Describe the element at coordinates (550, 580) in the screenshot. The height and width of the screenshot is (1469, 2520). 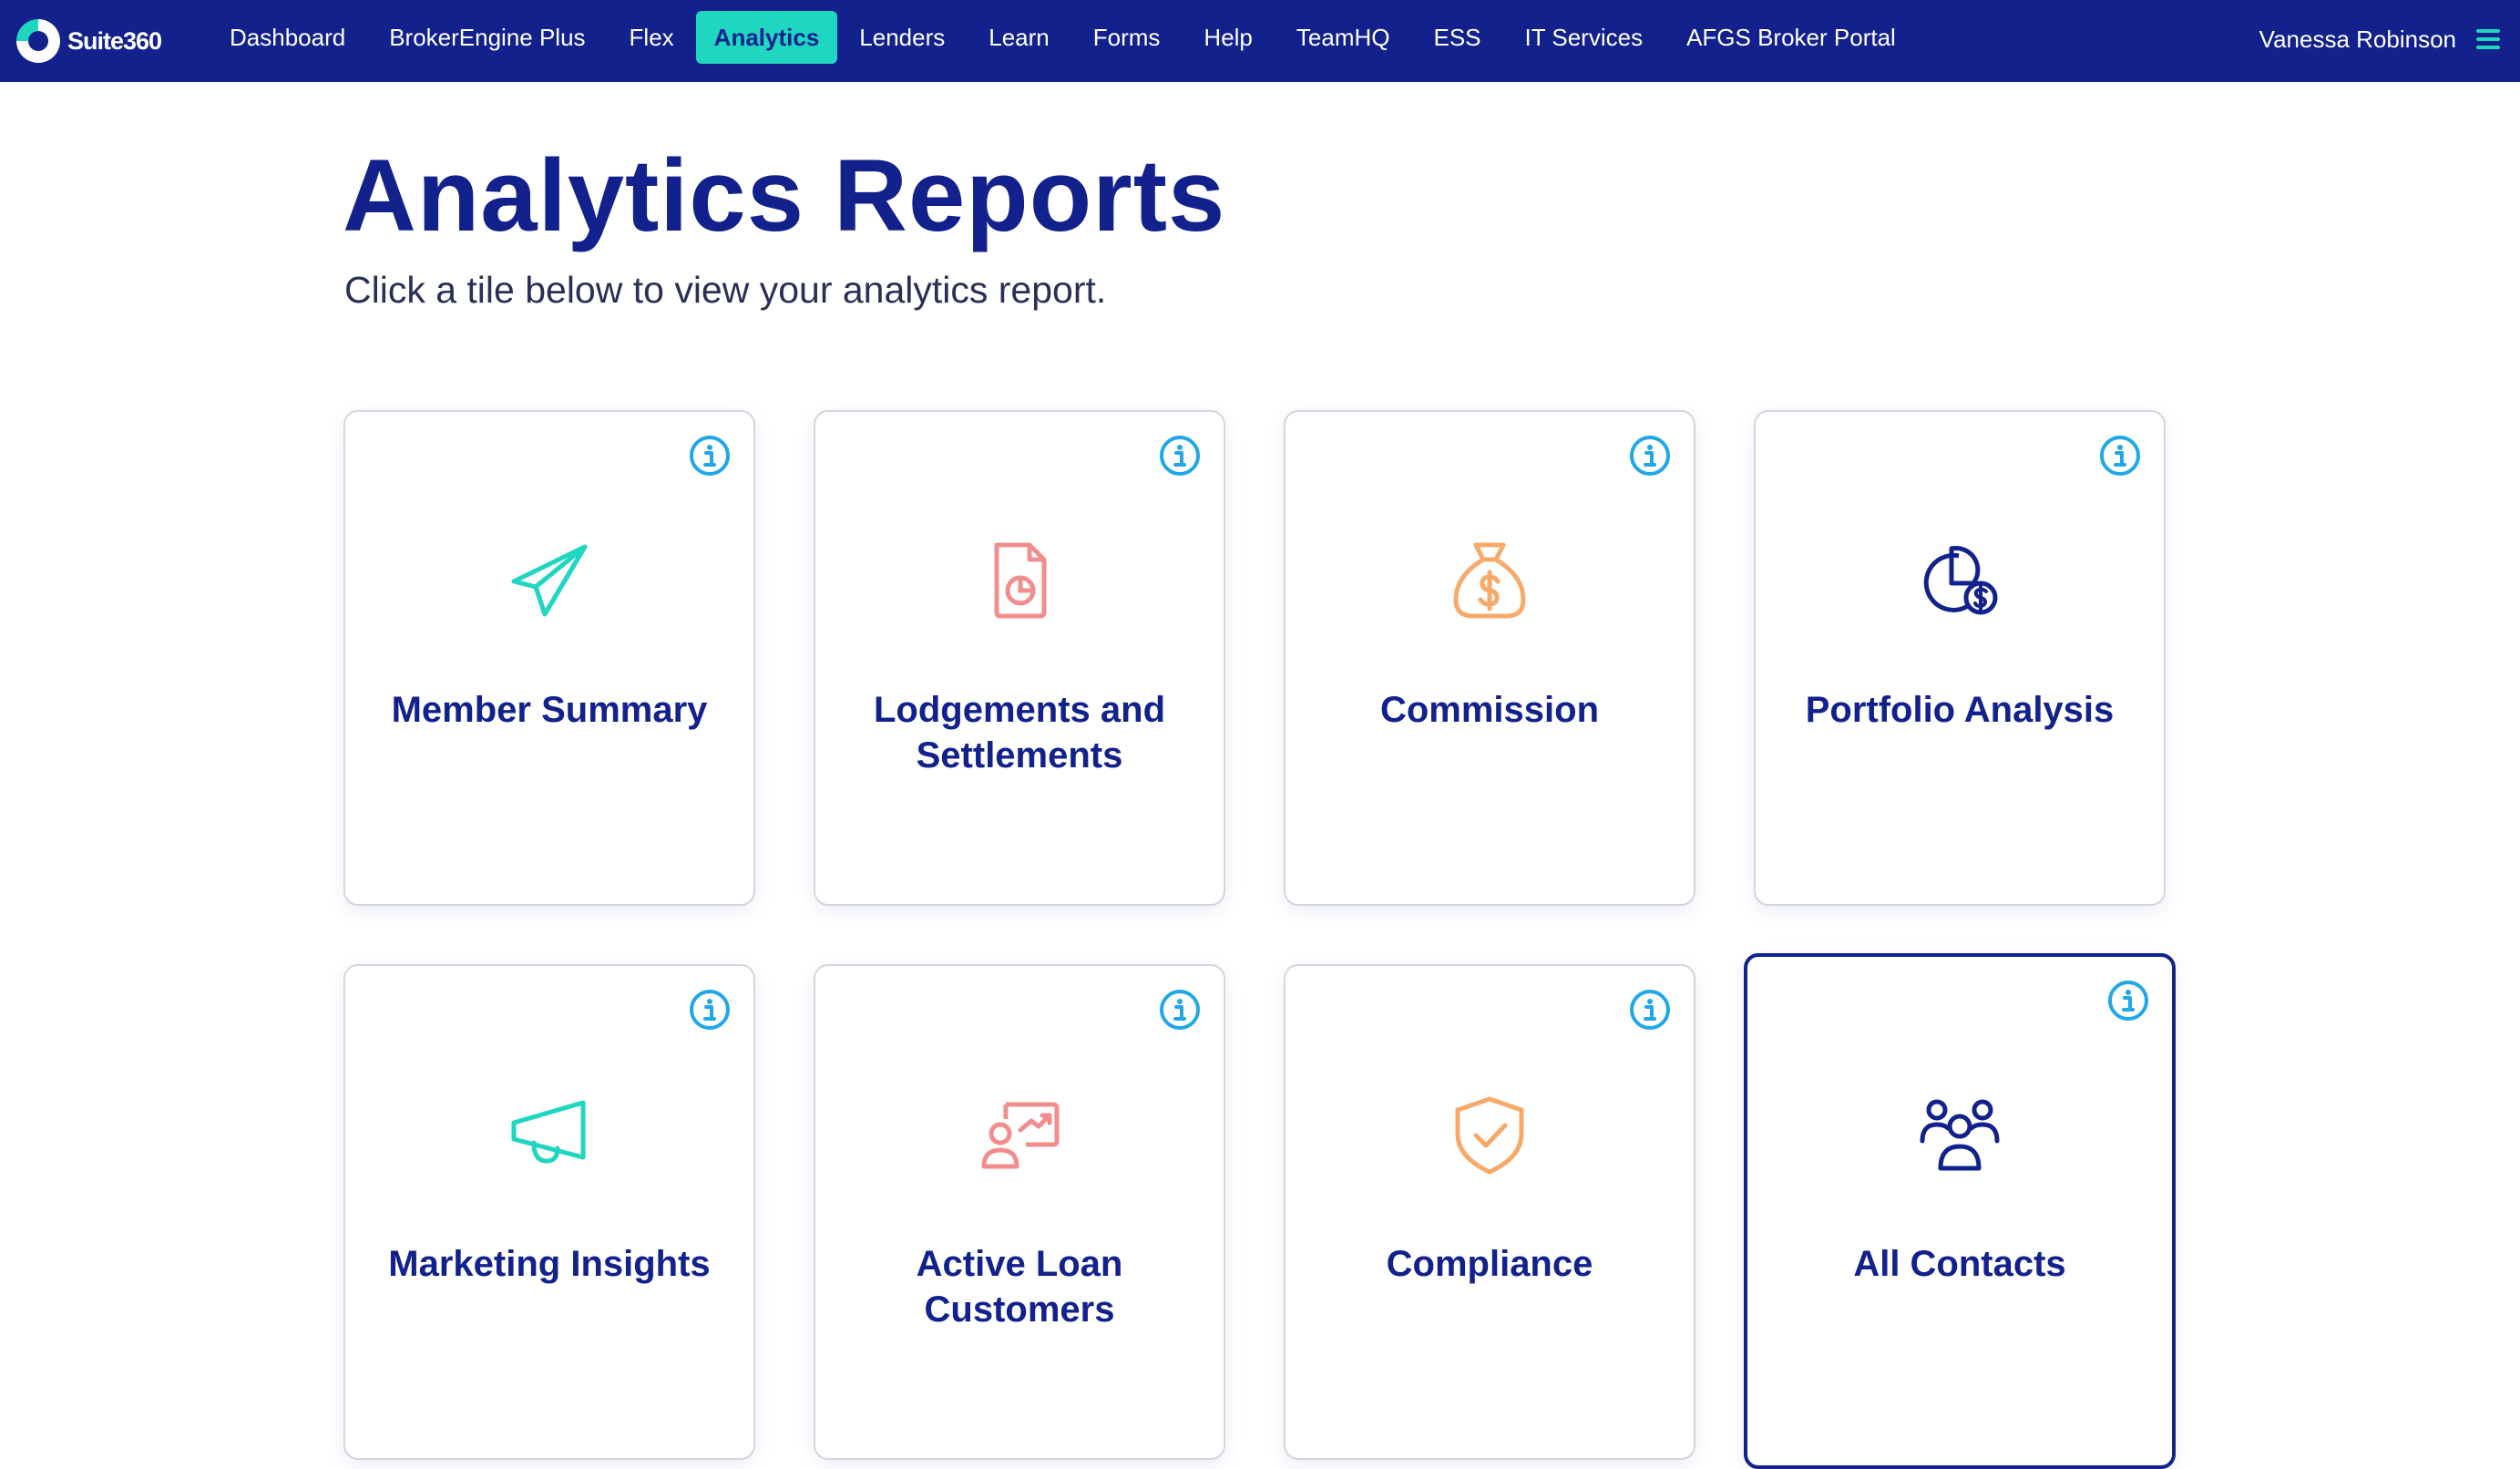
I see `paper-plane-icon` at that location.